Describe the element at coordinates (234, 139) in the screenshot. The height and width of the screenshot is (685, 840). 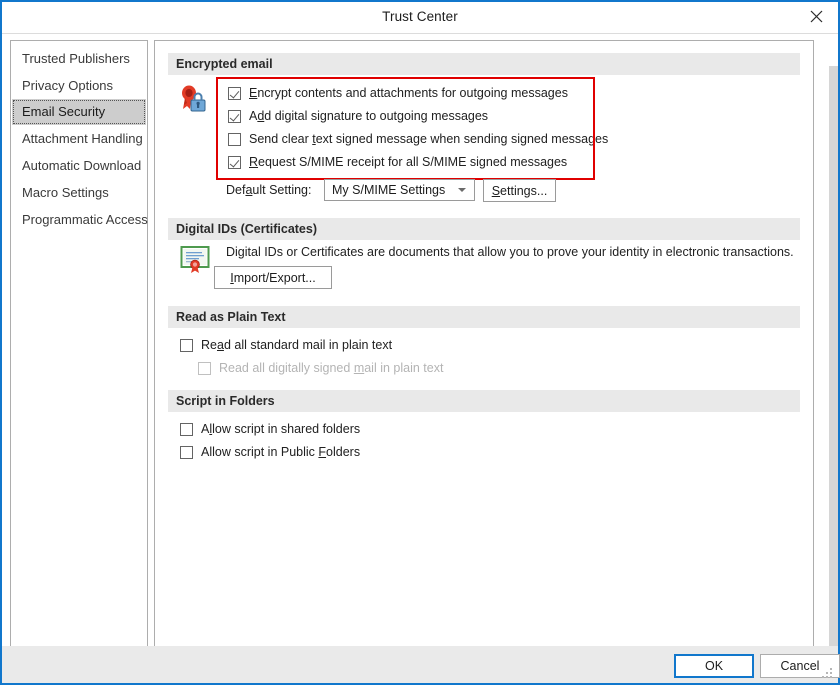
I see `checkbox-send-clear-text-box` at that location.